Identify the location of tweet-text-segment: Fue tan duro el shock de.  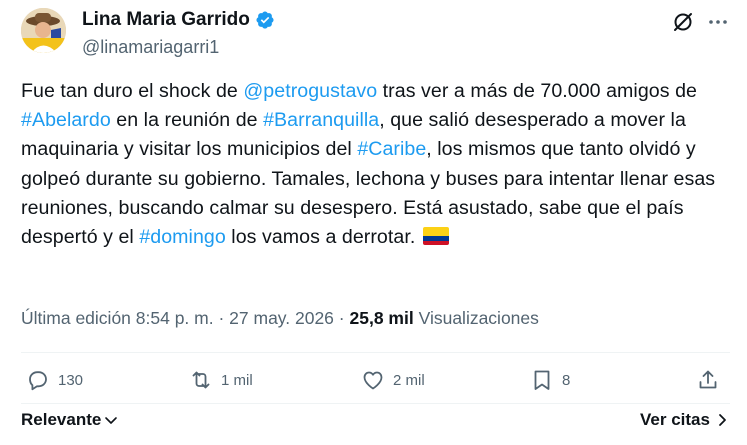
(132, 91).